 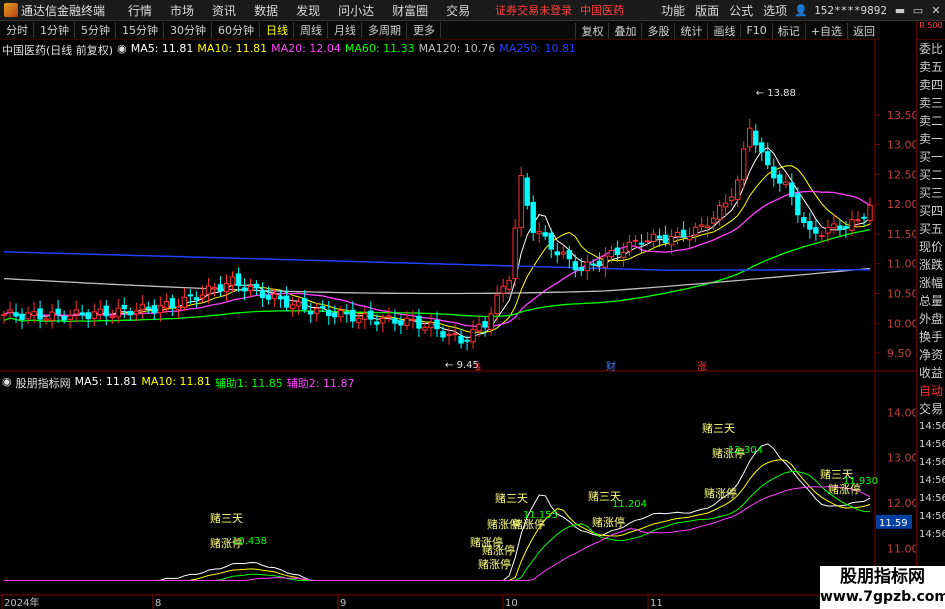 I want to click on stats-button: 统计, so click(x=690, y=30).